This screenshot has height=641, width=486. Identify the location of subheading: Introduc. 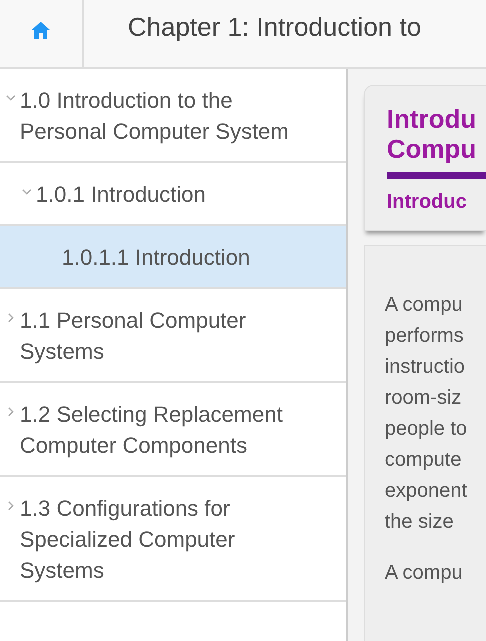
(427, 202).